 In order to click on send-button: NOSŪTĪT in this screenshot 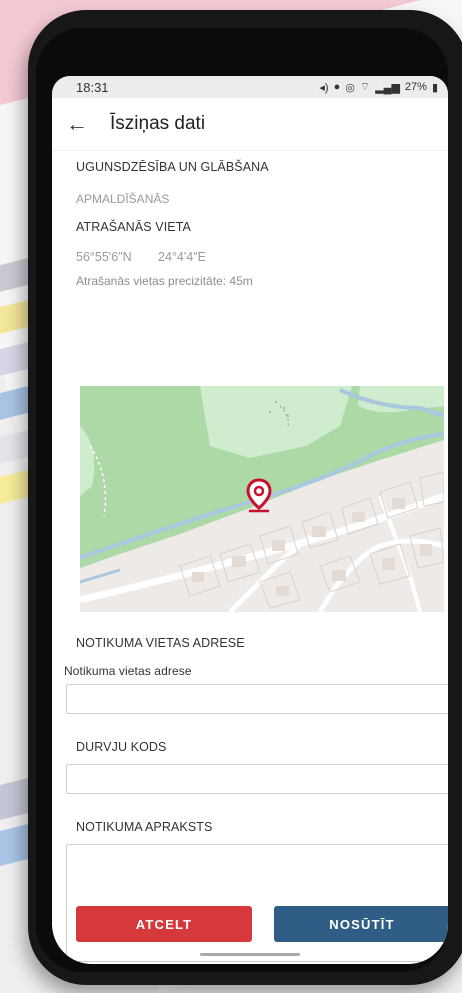, I will do `click(361, 924)`.